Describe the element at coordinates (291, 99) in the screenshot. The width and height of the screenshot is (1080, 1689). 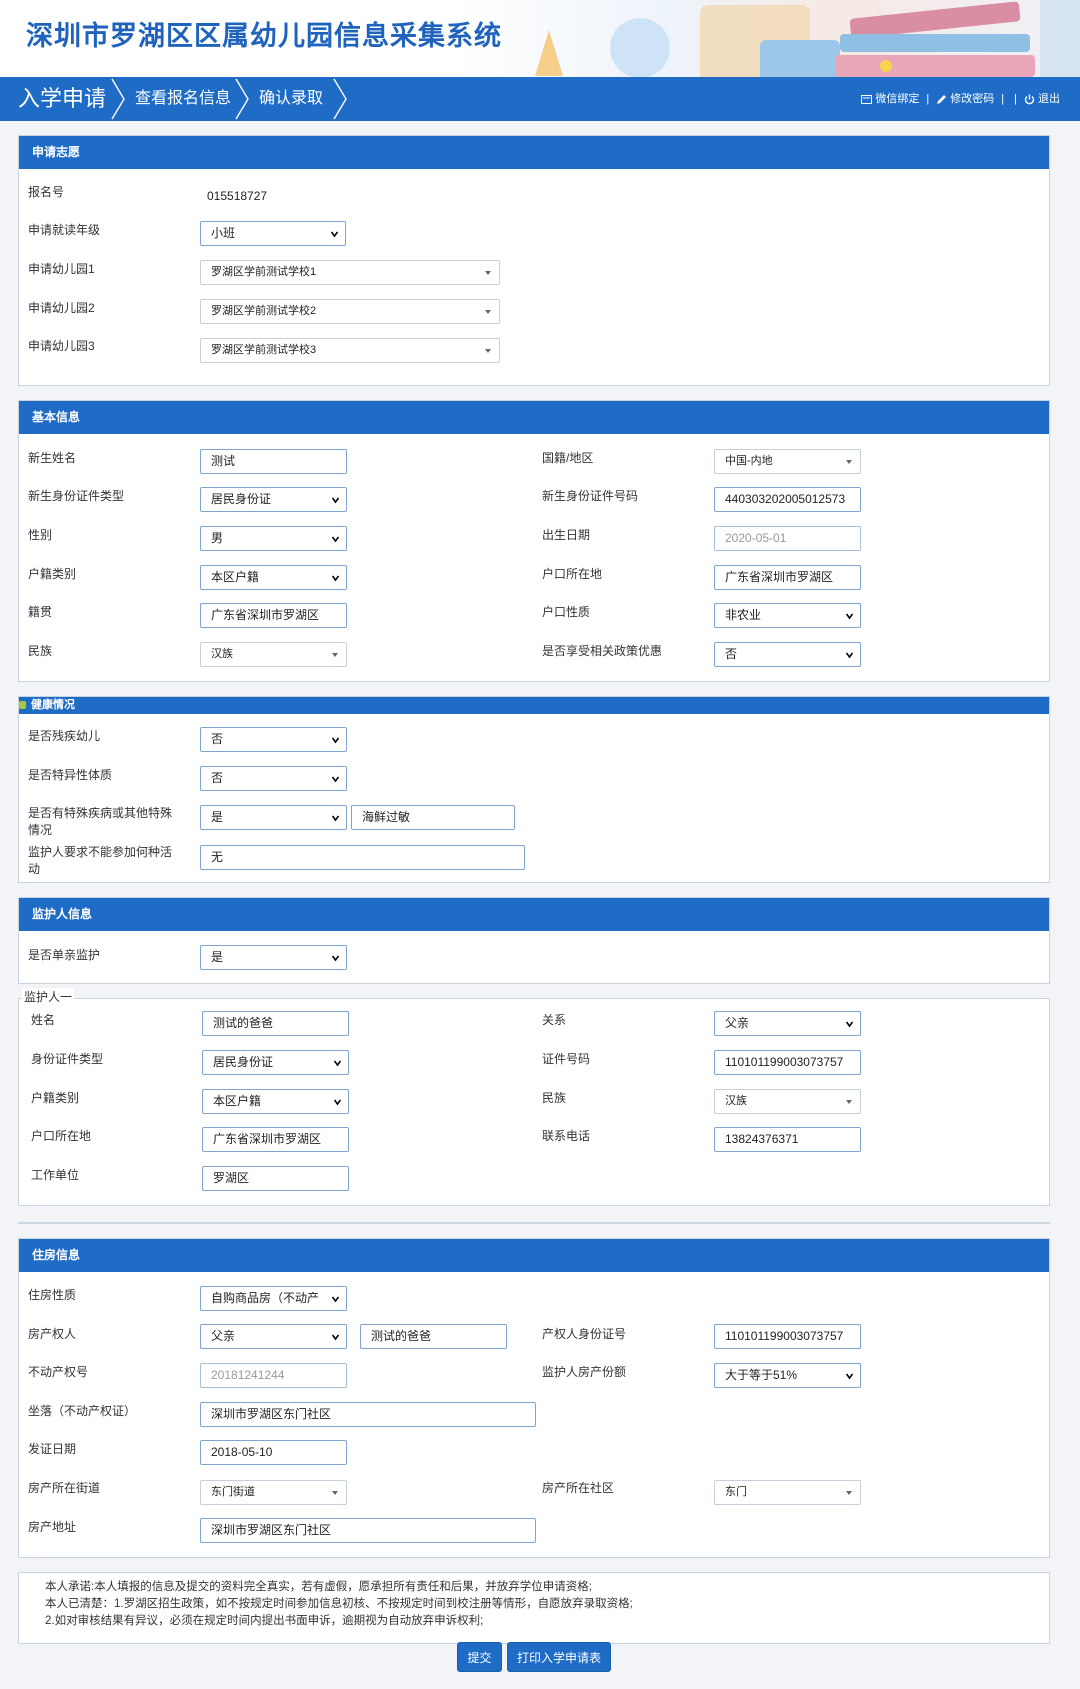
I see `nav-confirm-admission: 确认录取` at that location.